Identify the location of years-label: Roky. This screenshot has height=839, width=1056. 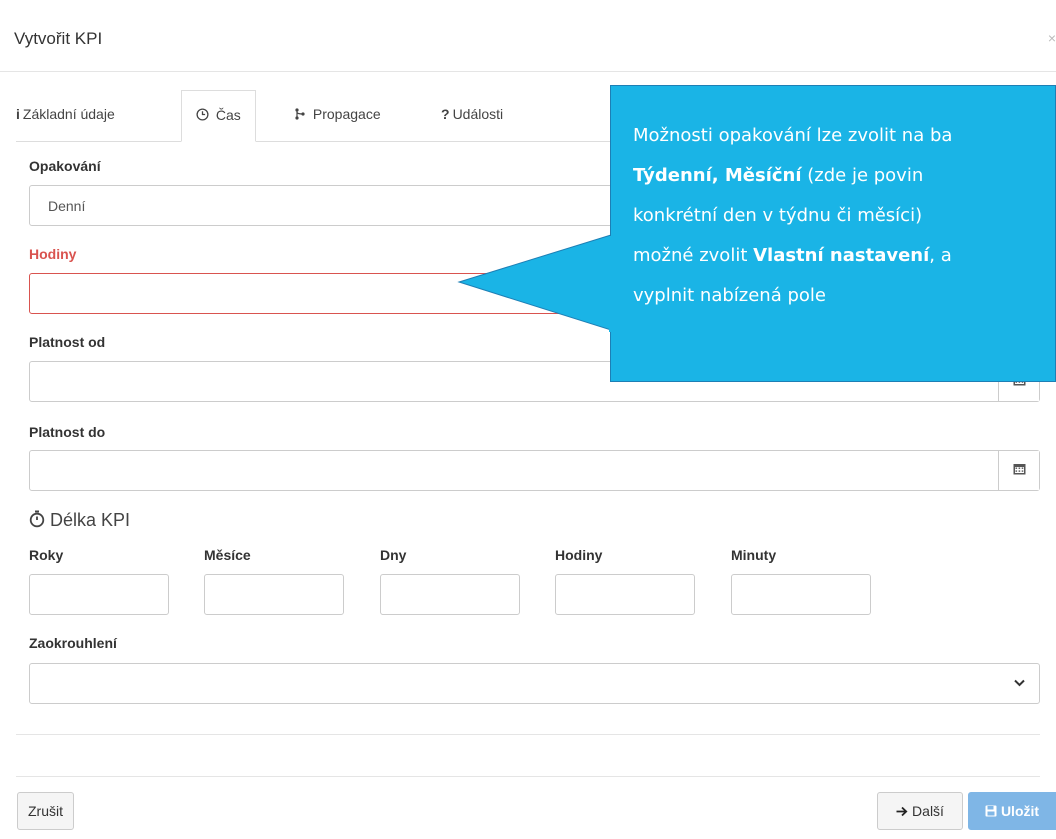
(46, 555).